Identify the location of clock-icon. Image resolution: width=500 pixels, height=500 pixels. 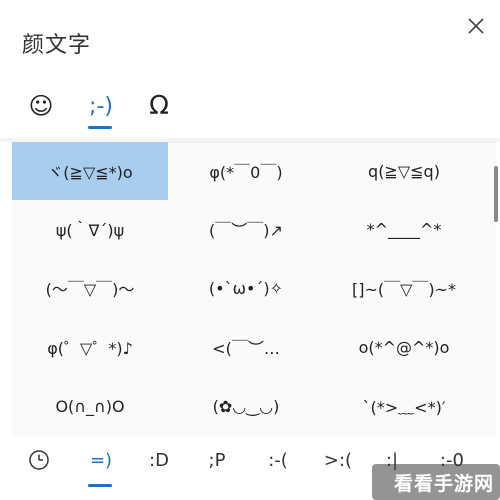
(39, 460).